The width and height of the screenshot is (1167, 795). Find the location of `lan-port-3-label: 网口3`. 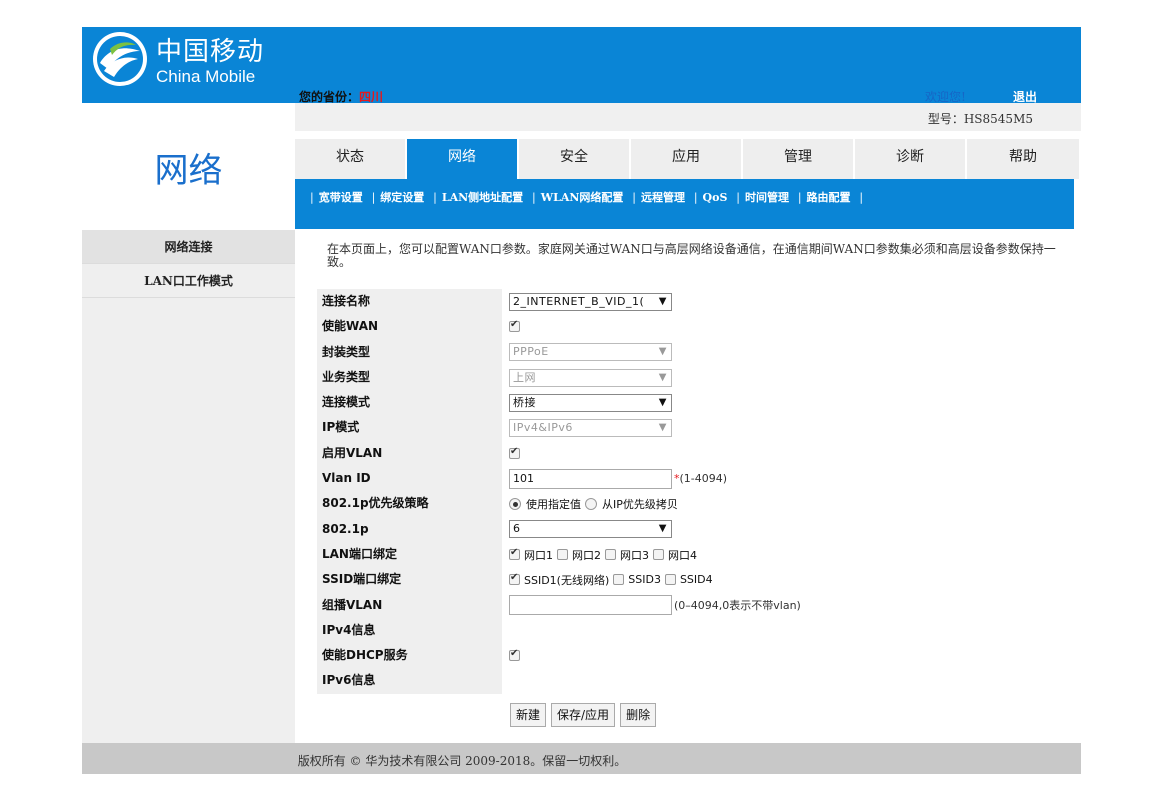

lan-port-3-label: 网口3 is located at coordinates (634, 555).